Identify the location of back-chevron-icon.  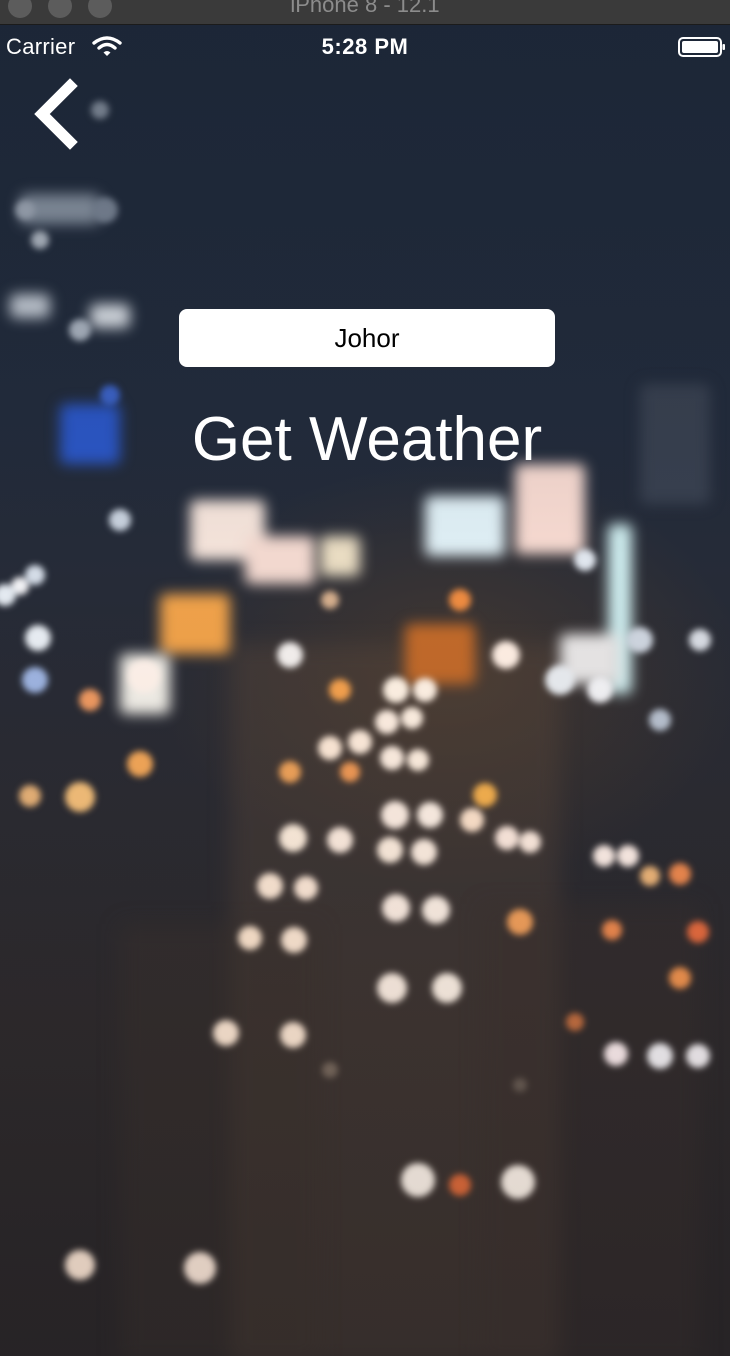
(58, 114).